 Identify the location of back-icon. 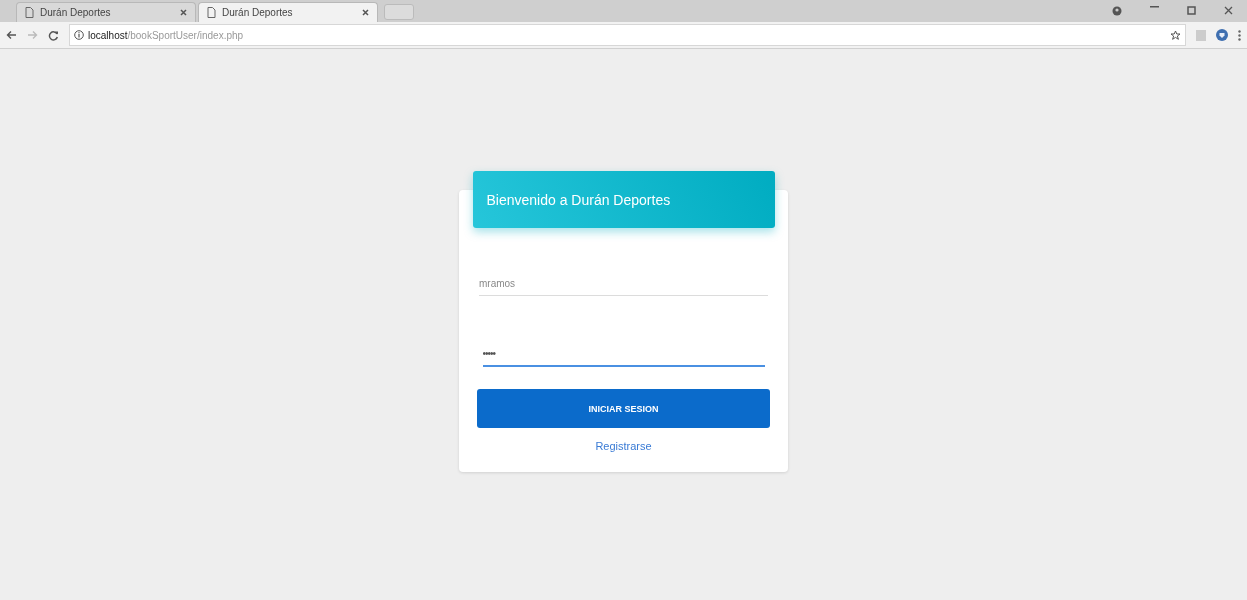
(11, 35).